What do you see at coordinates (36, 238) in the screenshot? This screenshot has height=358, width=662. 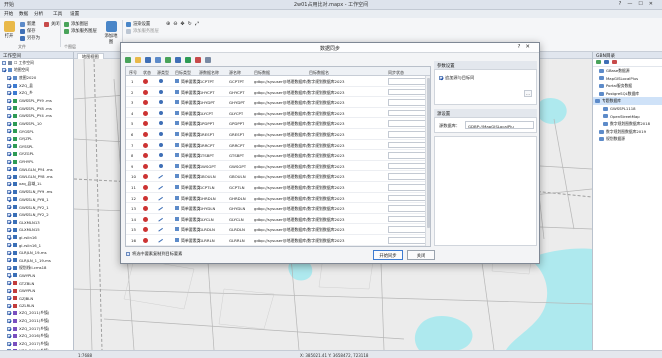 I see `layer-item: gl-rslin16` at bounding box center [36, 238].